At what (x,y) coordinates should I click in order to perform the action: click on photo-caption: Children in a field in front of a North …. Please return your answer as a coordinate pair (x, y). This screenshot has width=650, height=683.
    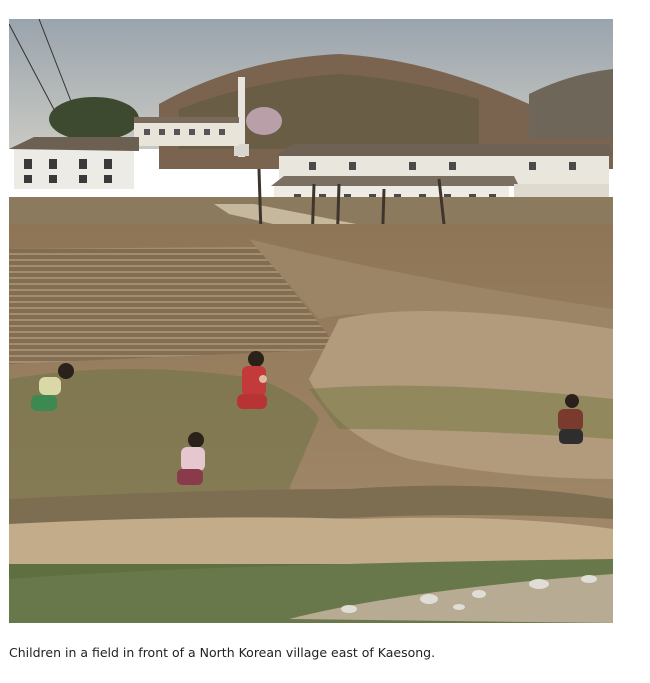
    Looking at the image, I should click on (222, 652).